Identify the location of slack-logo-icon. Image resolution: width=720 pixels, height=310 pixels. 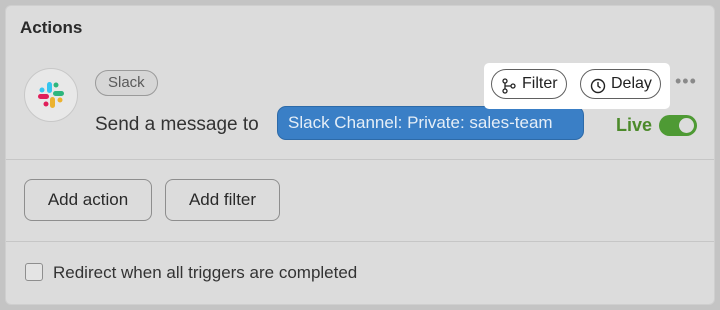
(51, 95).